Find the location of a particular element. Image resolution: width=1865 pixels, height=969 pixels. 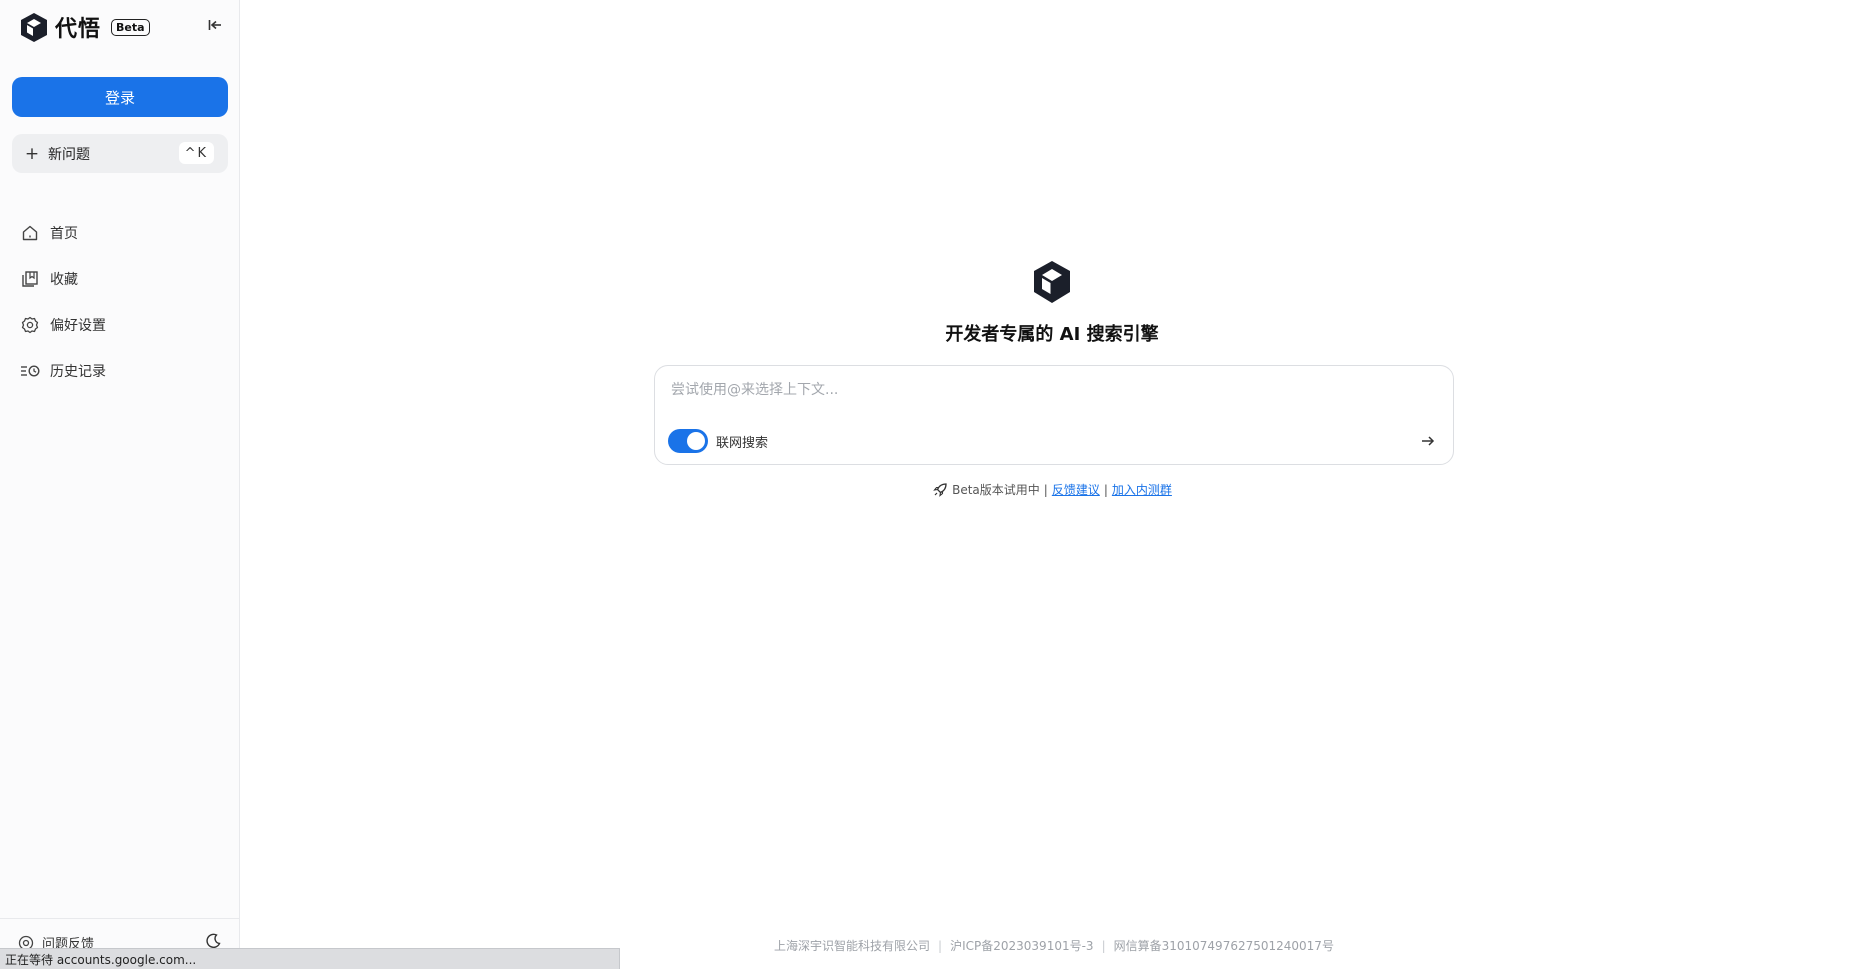

join-group-link: 加入内测群 is located at coordinates (1142, 489).